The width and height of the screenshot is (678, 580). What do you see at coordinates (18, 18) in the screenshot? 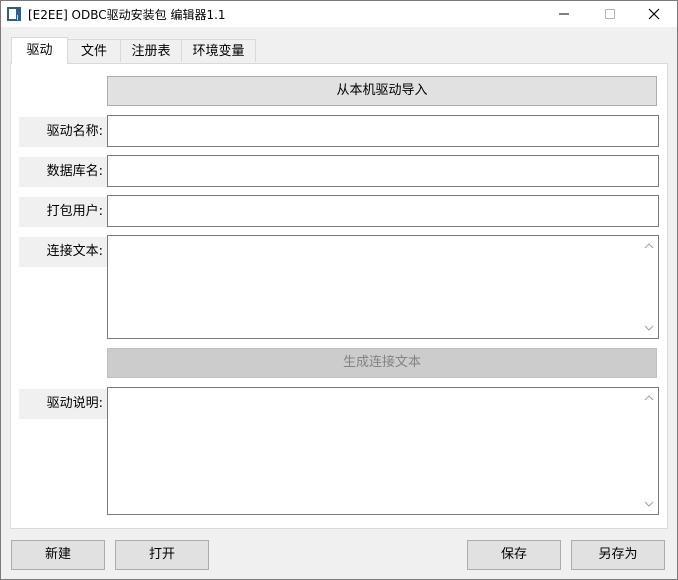
I see `svg-text: I` at bounding box center [18, 18].